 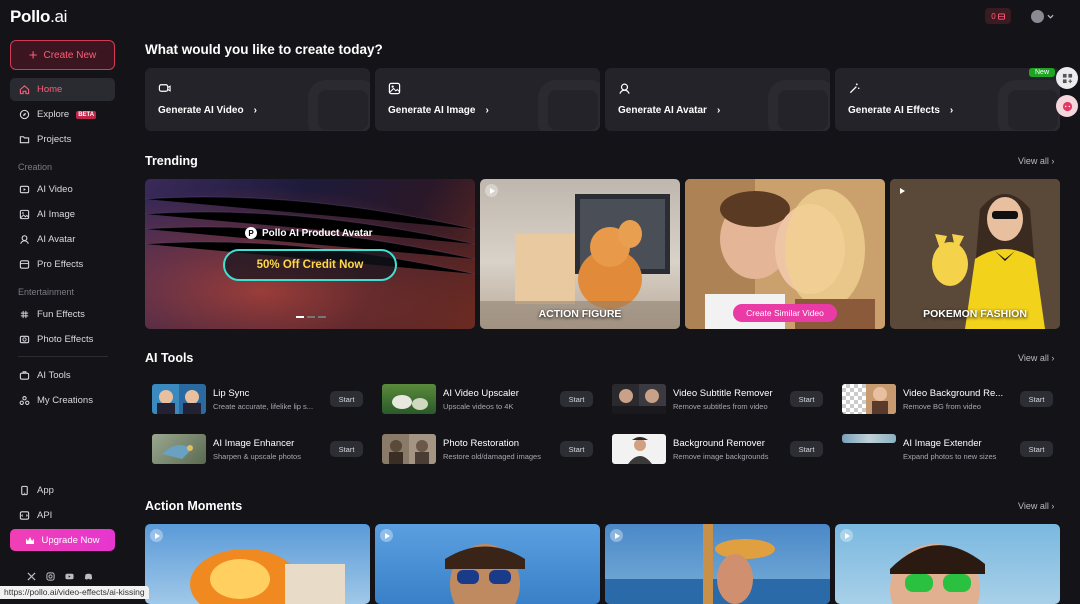 What do you see at coordinates (717, 564) in the screenshot?
I see `action-moment-beach` at bounding box center [717, 564].